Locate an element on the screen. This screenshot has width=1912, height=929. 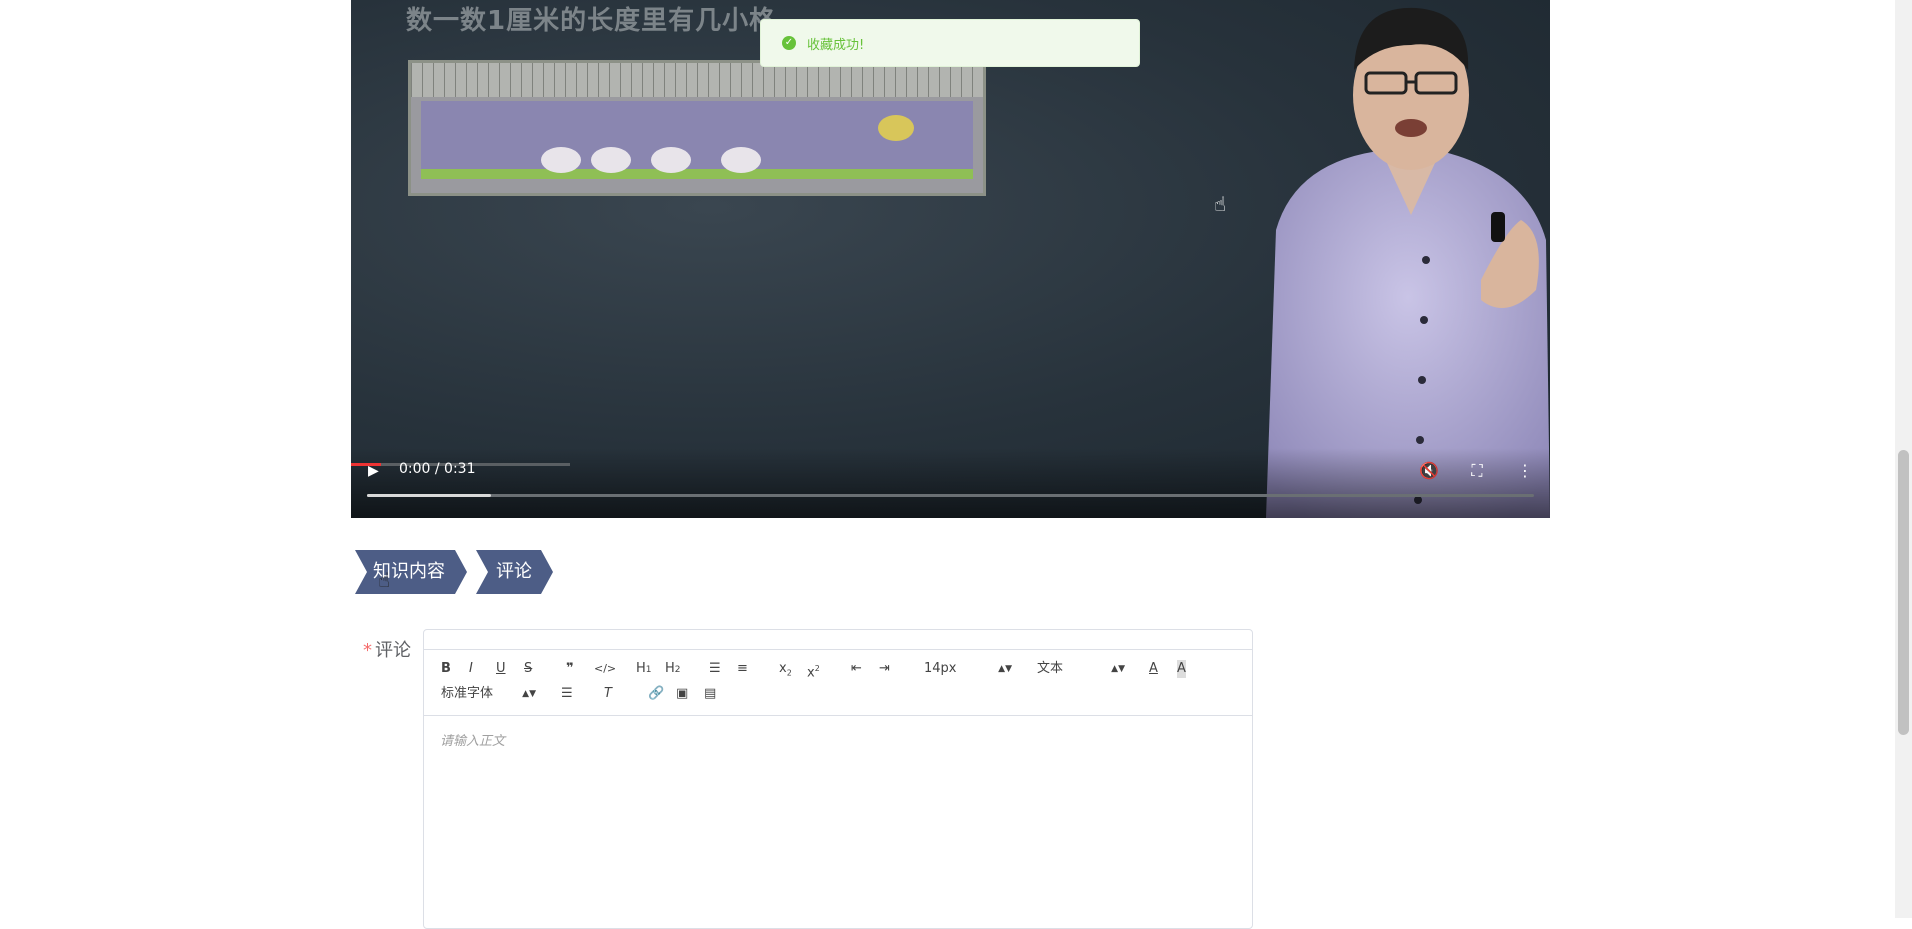
success-toast: ✓ 收藏成功! is located at coordinates (950, 43).